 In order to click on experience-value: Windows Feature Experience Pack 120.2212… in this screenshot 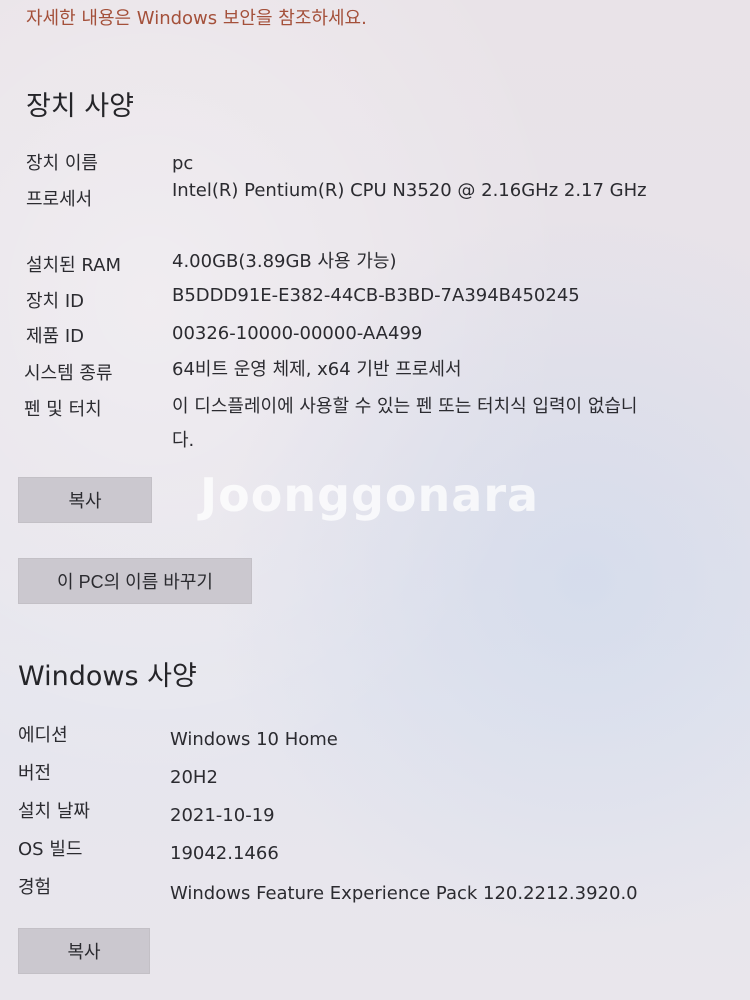, I will do `click(404, 893)`.